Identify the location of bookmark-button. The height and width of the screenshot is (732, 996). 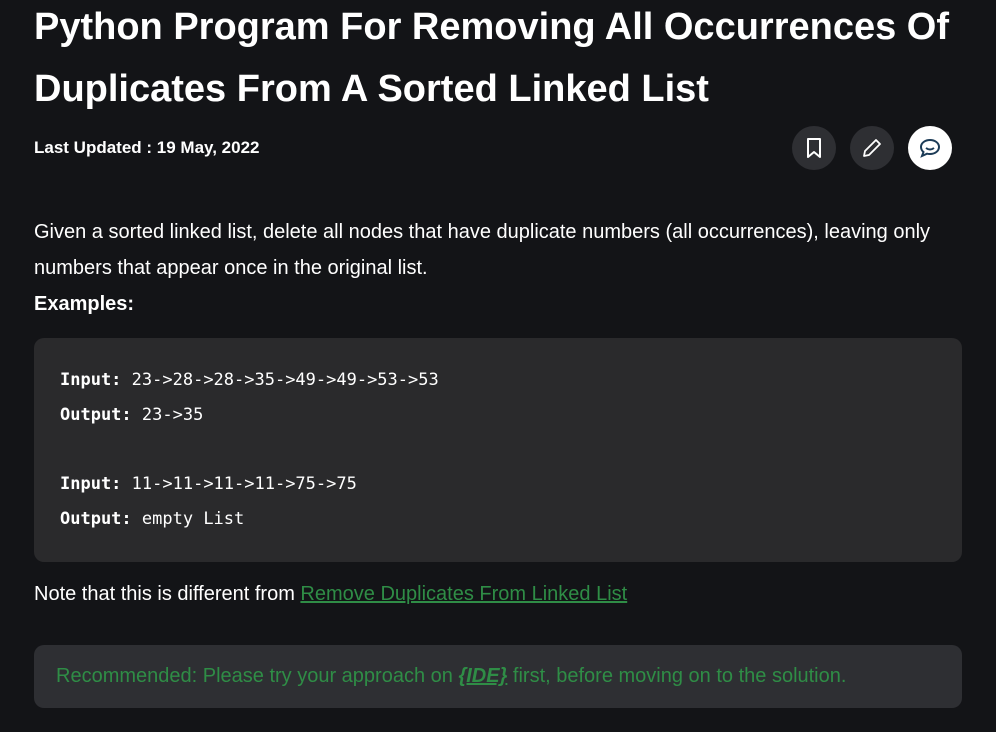
(814, 148).